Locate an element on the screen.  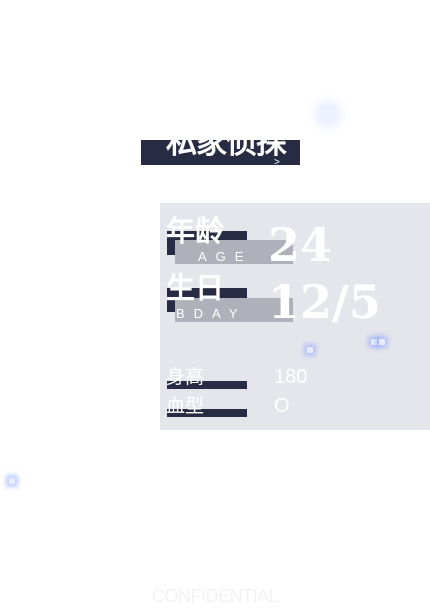
blood-type-label: 血型 is located at coordinates (185, 406).